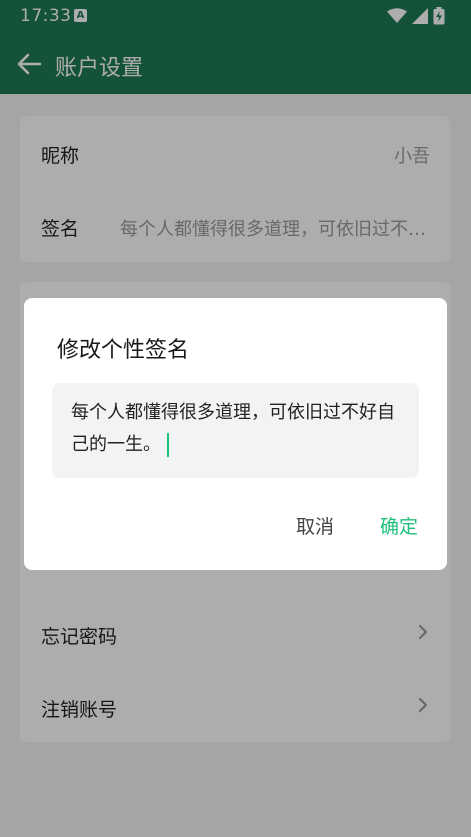 Image resolution: width=471 pixels, height=837 pixels. I want to click on signature-input: 每个人都懂得很多道理，可依旧过不好自己的一生。, so click(235, 430).